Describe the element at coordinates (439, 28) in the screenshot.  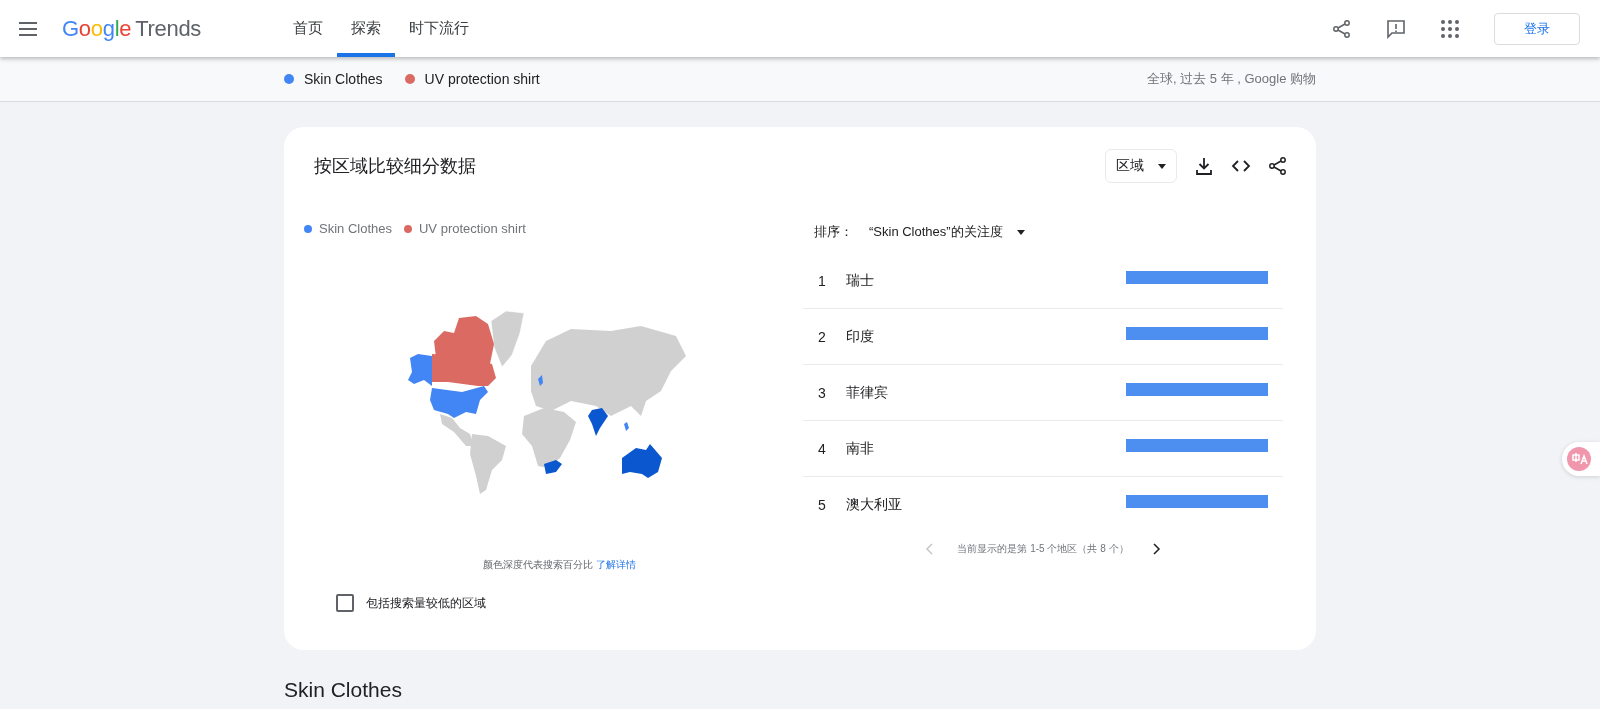
I see `nav-tab: 时下流行` at that location.